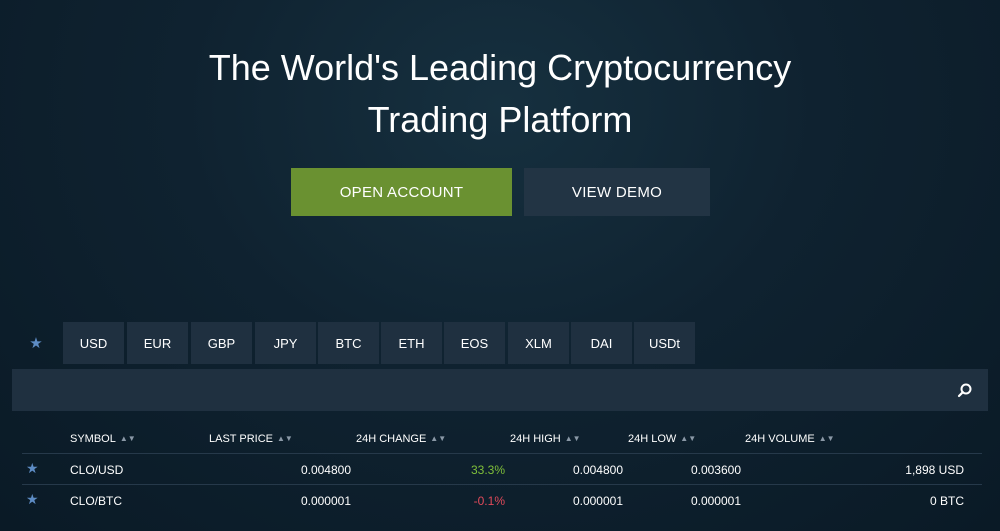 Image resolution: width=1000 pixels, height=531 pixels. I want to click on column-header-24h-change: 24H CHANGE ▲▼, so click(401, 439).